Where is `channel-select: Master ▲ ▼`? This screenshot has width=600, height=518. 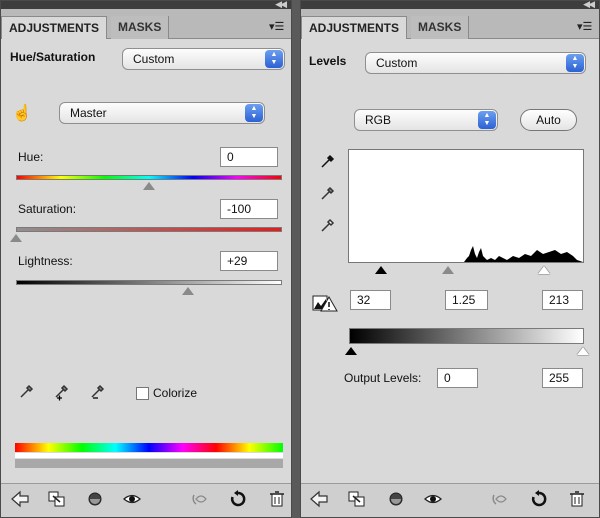
channel-select: Master ▲ ▼ is located at coordinates (162, 113).